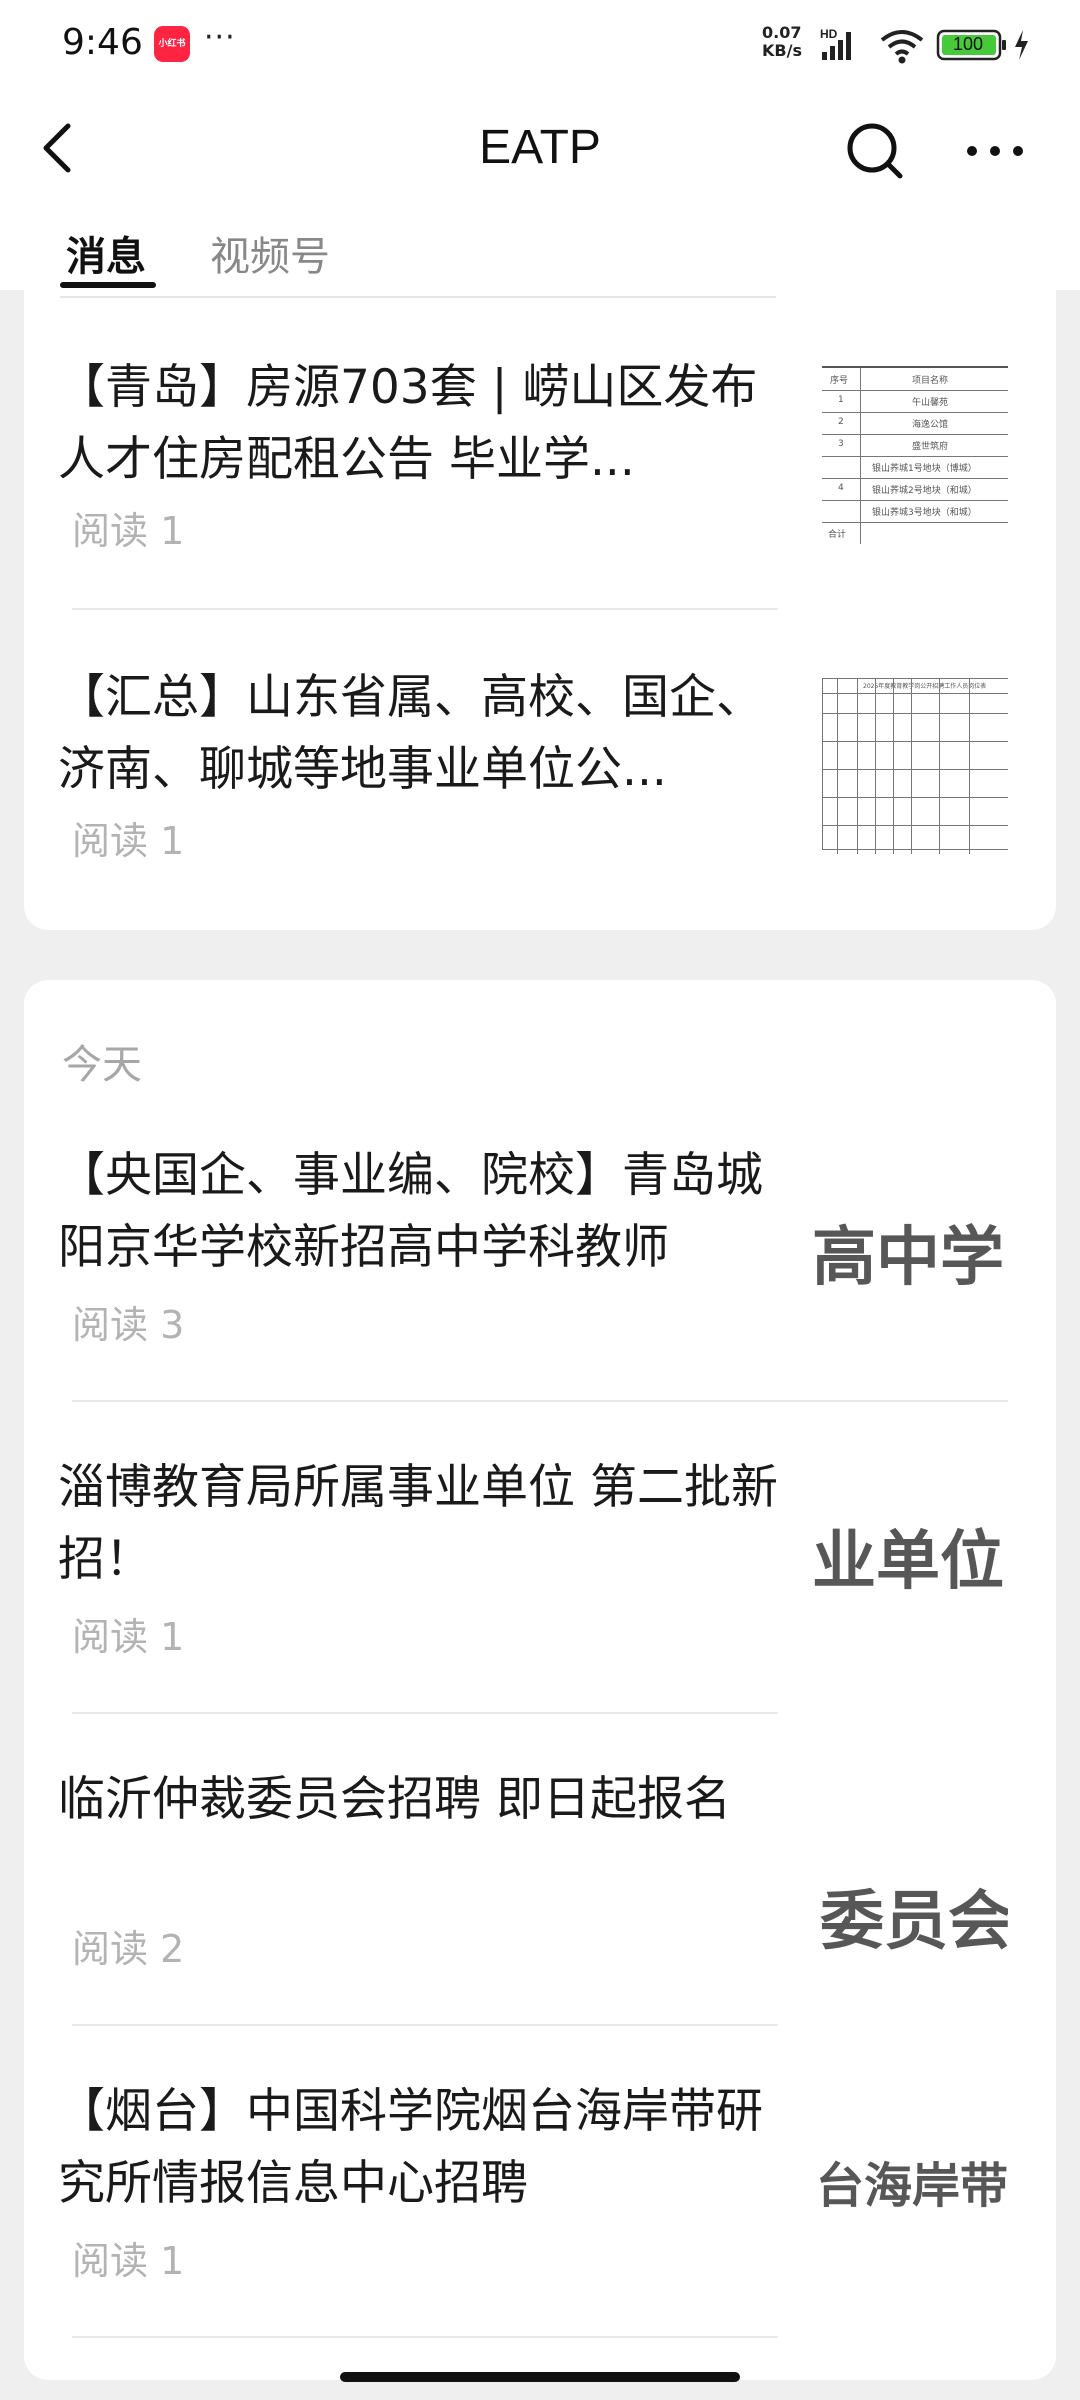  What do you see at coordinates (418, 1212) in the screenshot?
I see `article-title: 【央国企、事业编、院校】青岛城阳京华学校新招高中学科教师` at bounding box center [418, 1212].